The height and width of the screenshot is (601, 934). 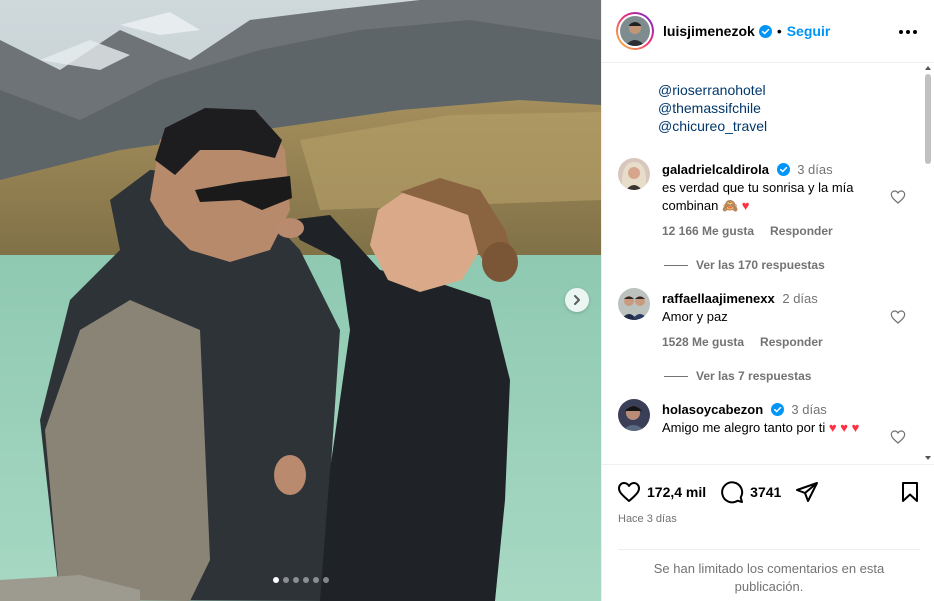 What do you see at coordinates (761, 427) in the screenshot?
I see `comment-text: Amigo me alegro tanto por ti ♥ ♥ ♥` at bounding box center [761, 427].